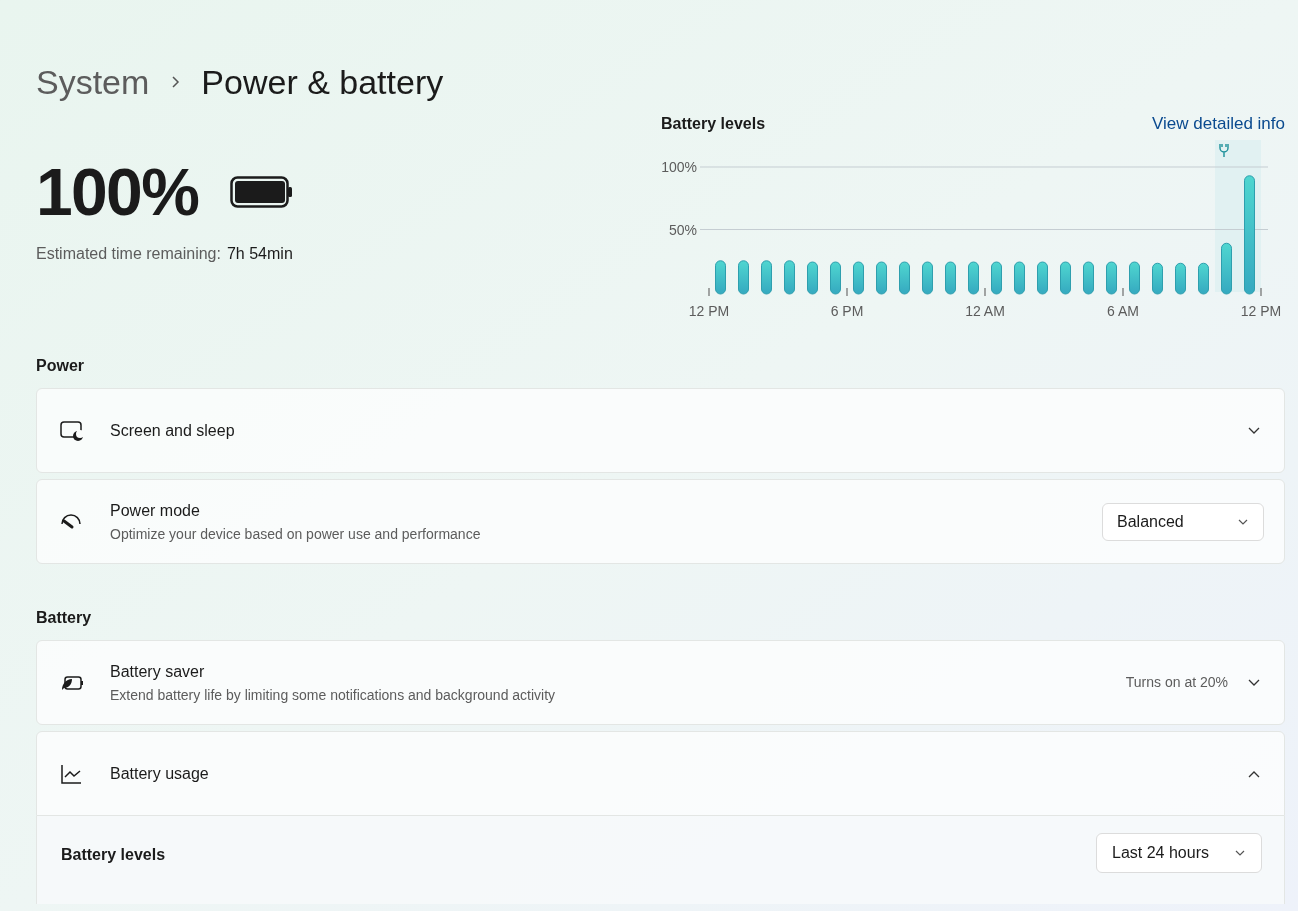 Image resolution: width=1298 pixels, height=911 pixels. I want to click on plug-icon, so click(1224, 150).